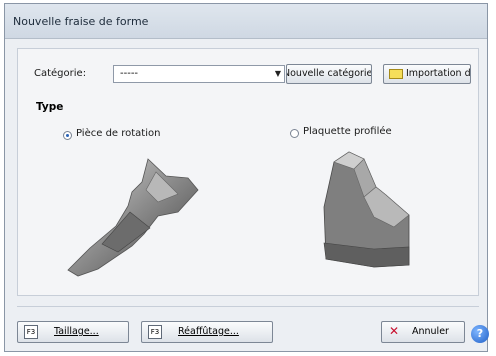 The height and width of the screenshot is (356, 496). Describe the element at coordinates (277, 73) in the screenshot. I see `chevron-down-icon: ▼` at that location.